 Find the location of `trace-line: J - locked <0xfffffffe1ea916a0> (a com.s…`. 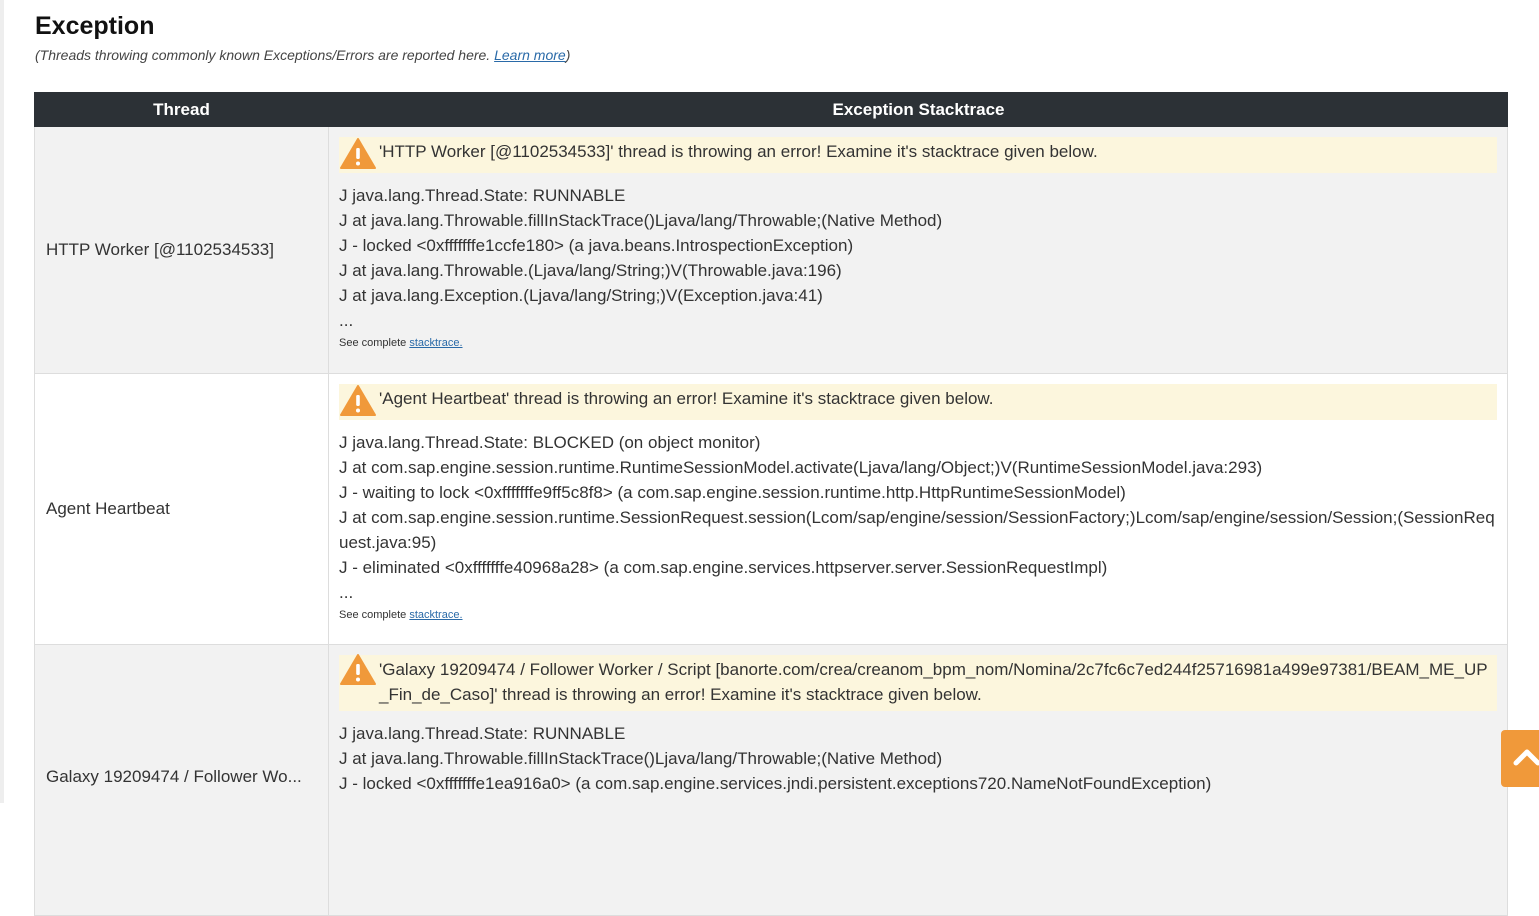

trace-line: J - locked <0xfffffffe1ea916a0> (a com.s… is located at coordinates (775, 783).